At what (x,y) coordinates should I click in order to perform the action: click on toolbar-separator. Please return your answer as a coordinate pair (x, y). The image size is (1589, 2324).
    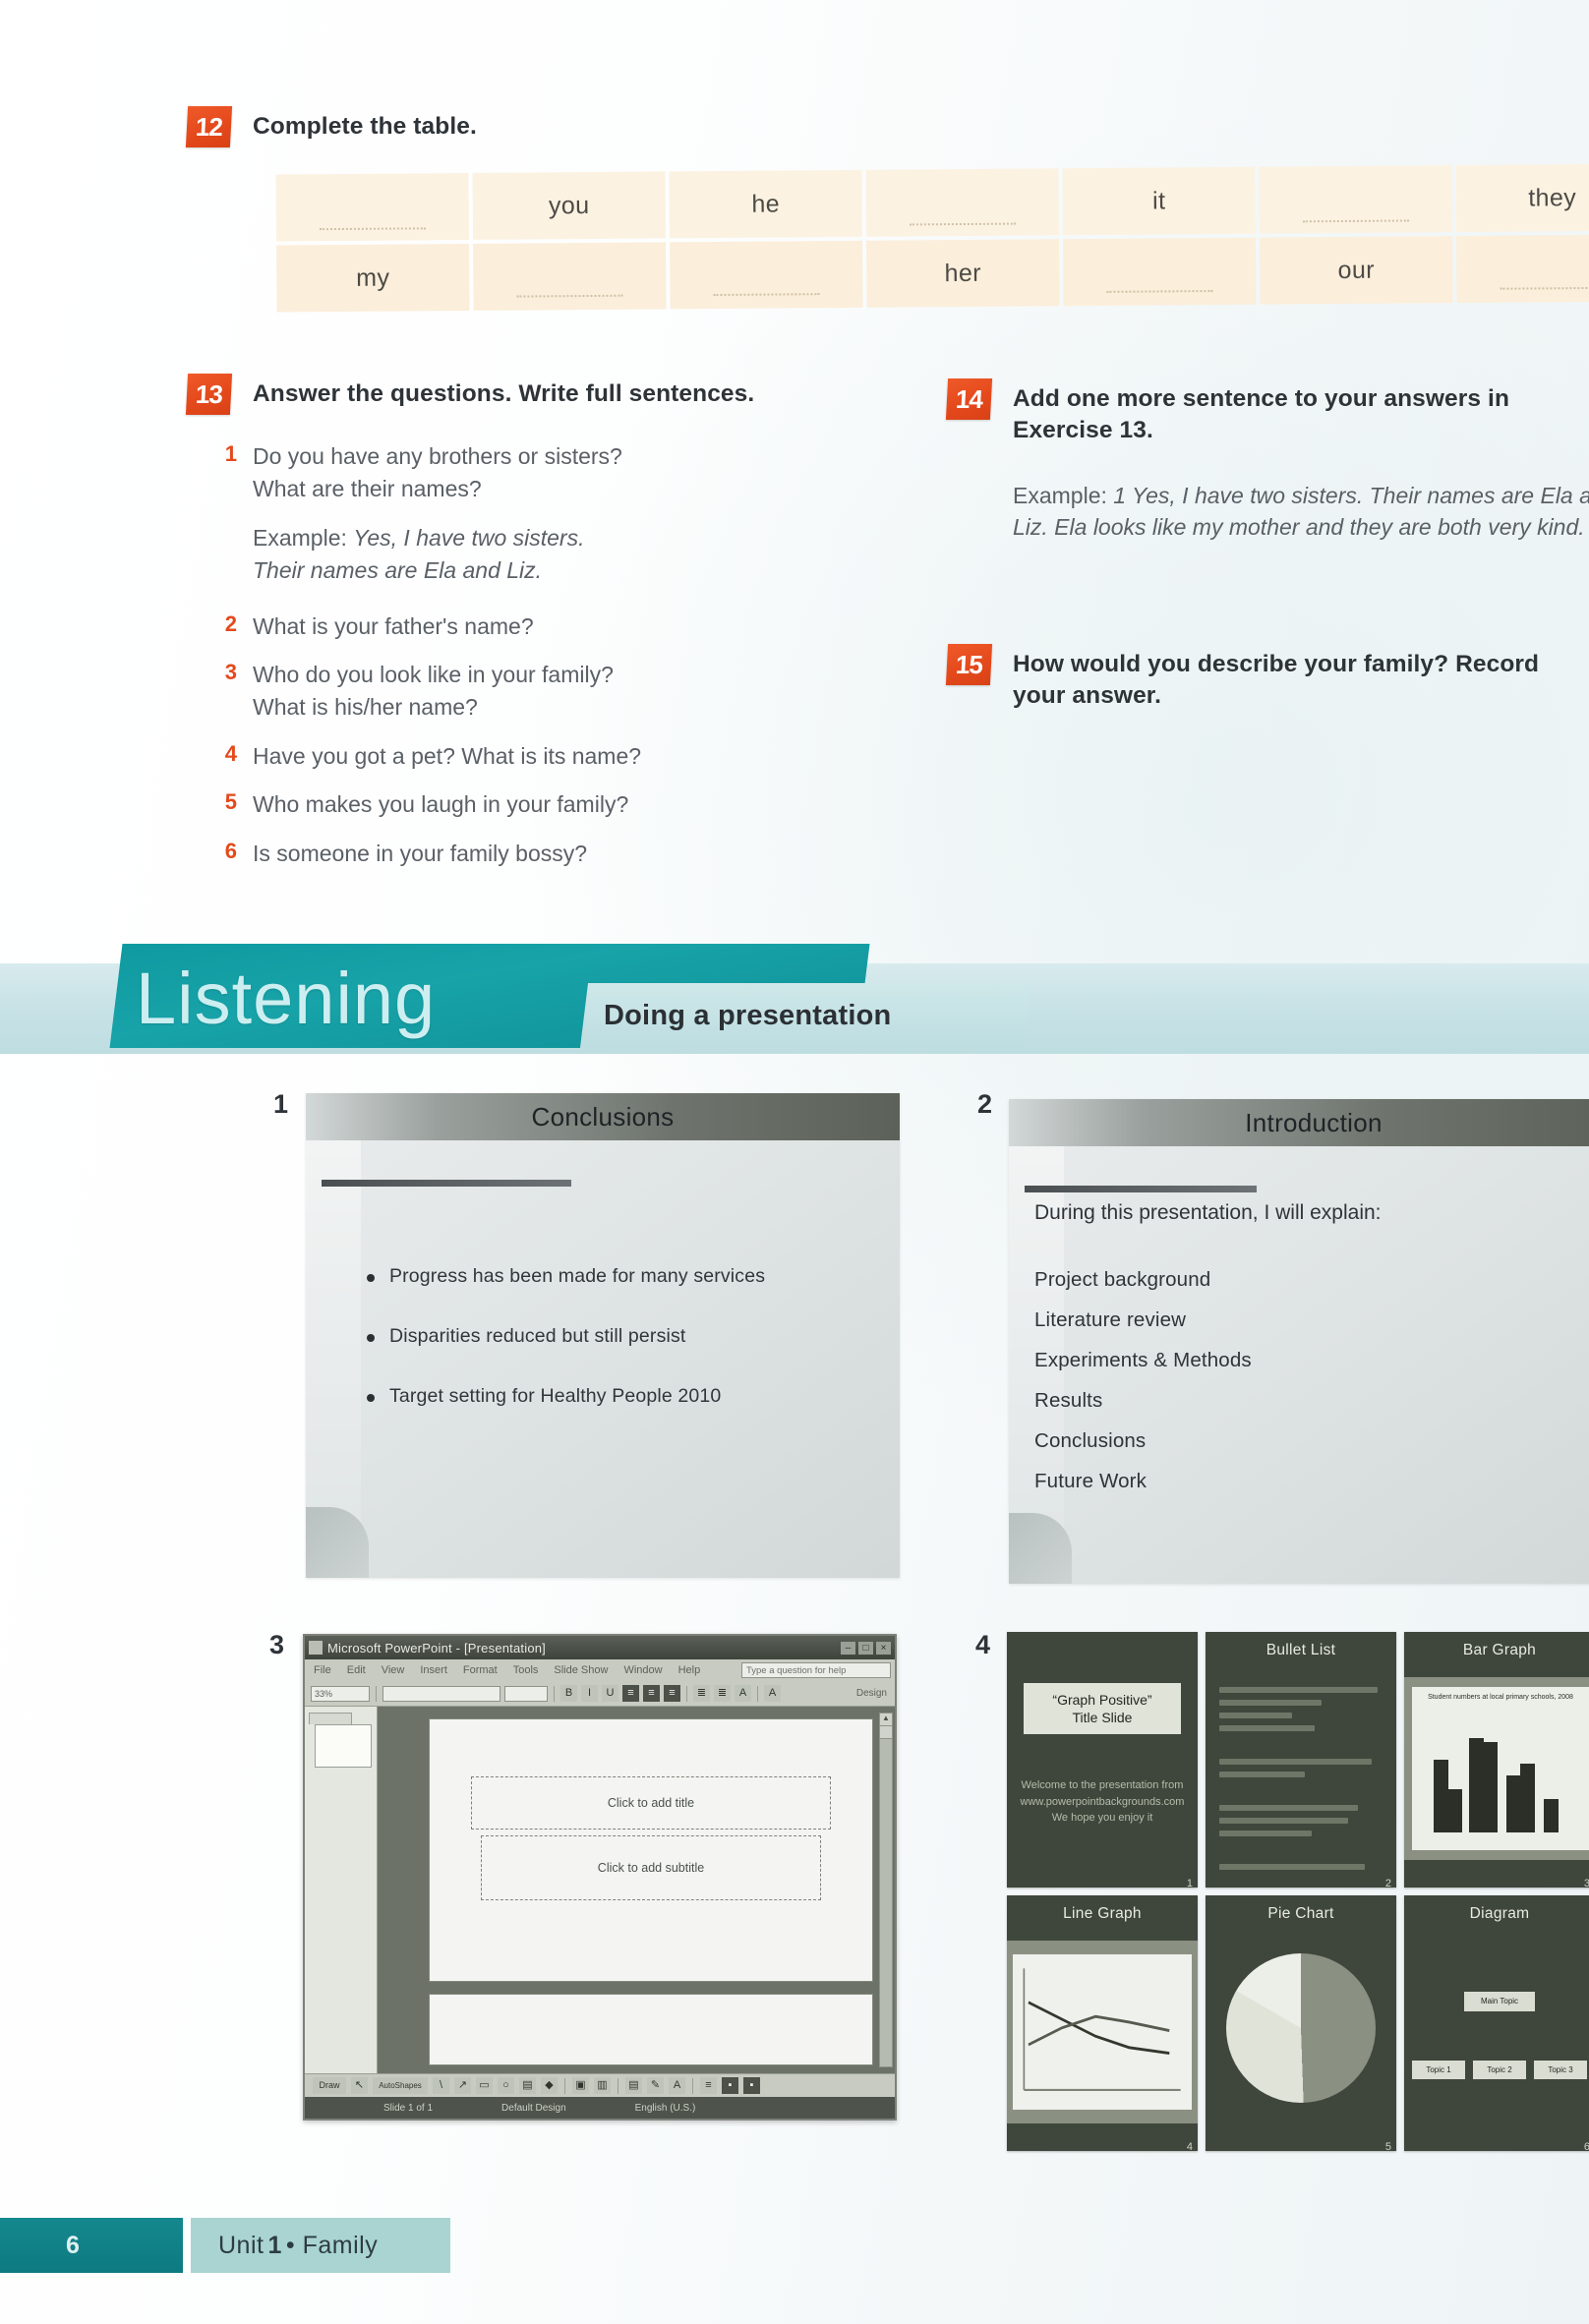
    Looking at the image, I should click on (757, 1693).